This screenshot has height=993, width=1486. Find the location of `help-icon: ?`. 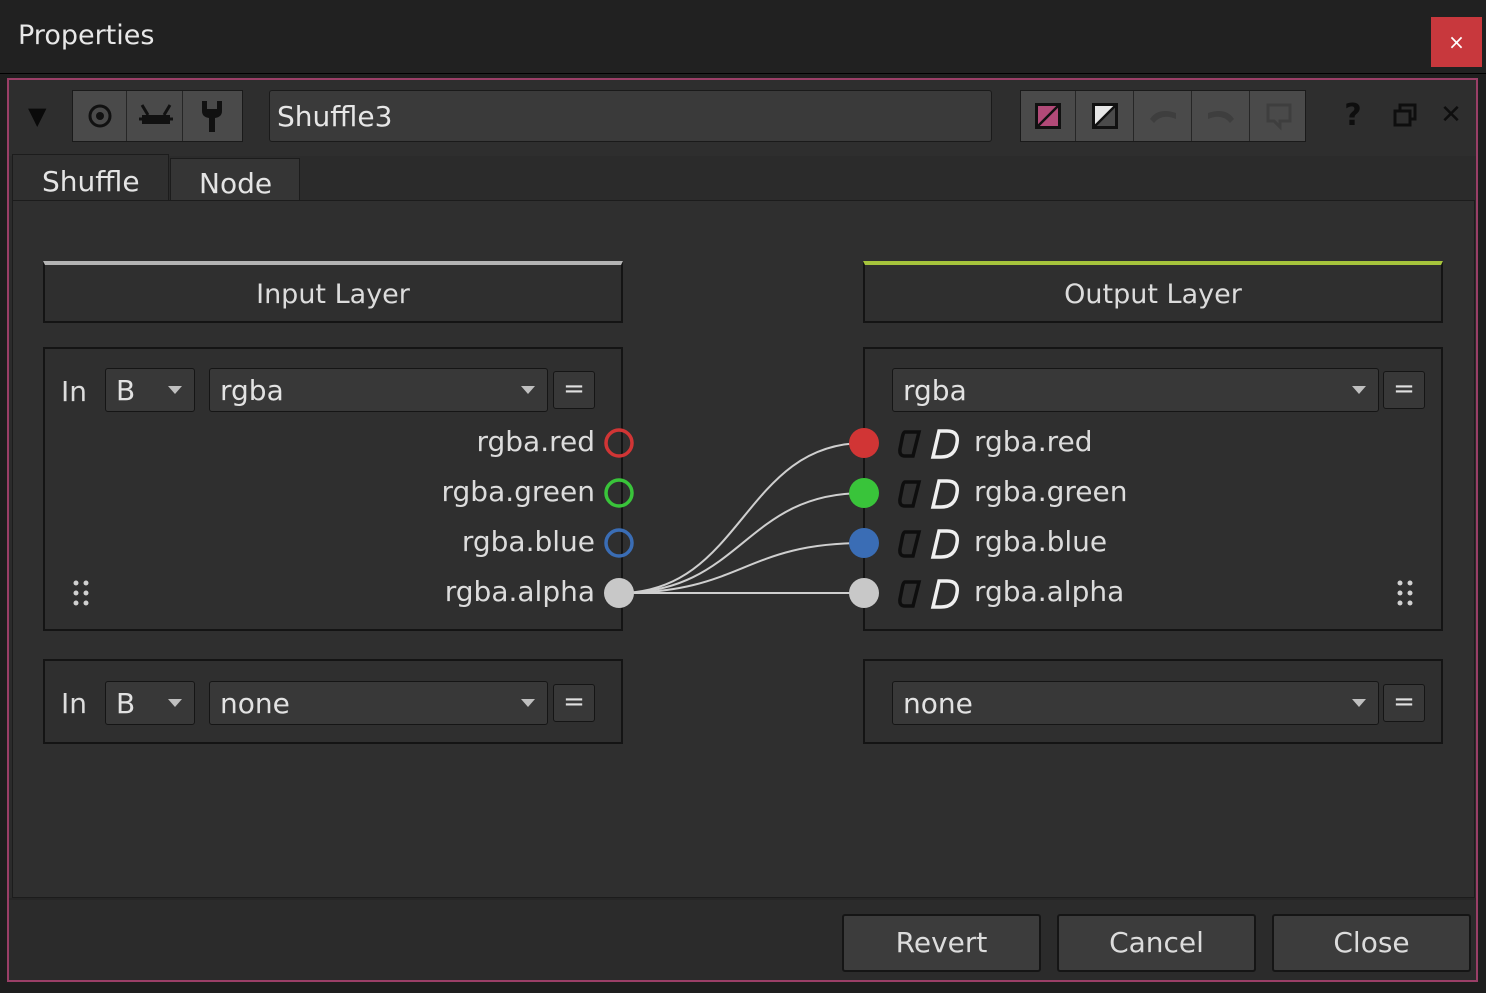

help-icon: ? is located at coordinates (1353, 115).